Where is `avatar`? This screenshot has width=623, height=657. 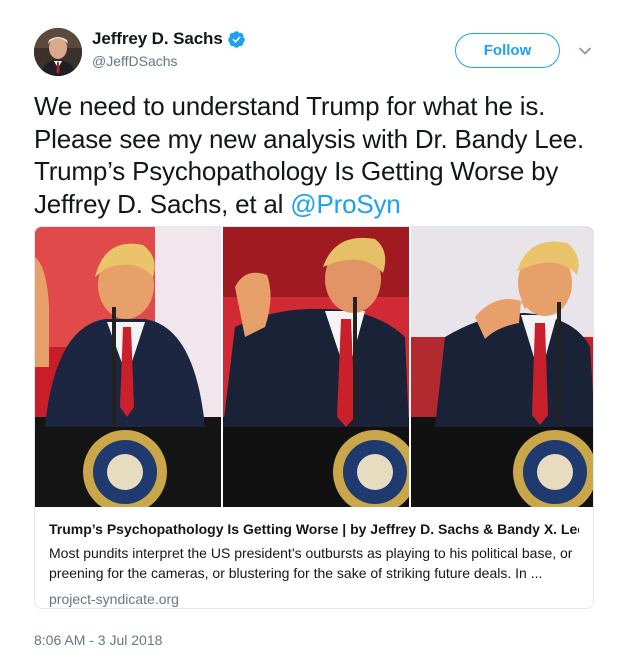
avatar is located at coordinates (58, 52).